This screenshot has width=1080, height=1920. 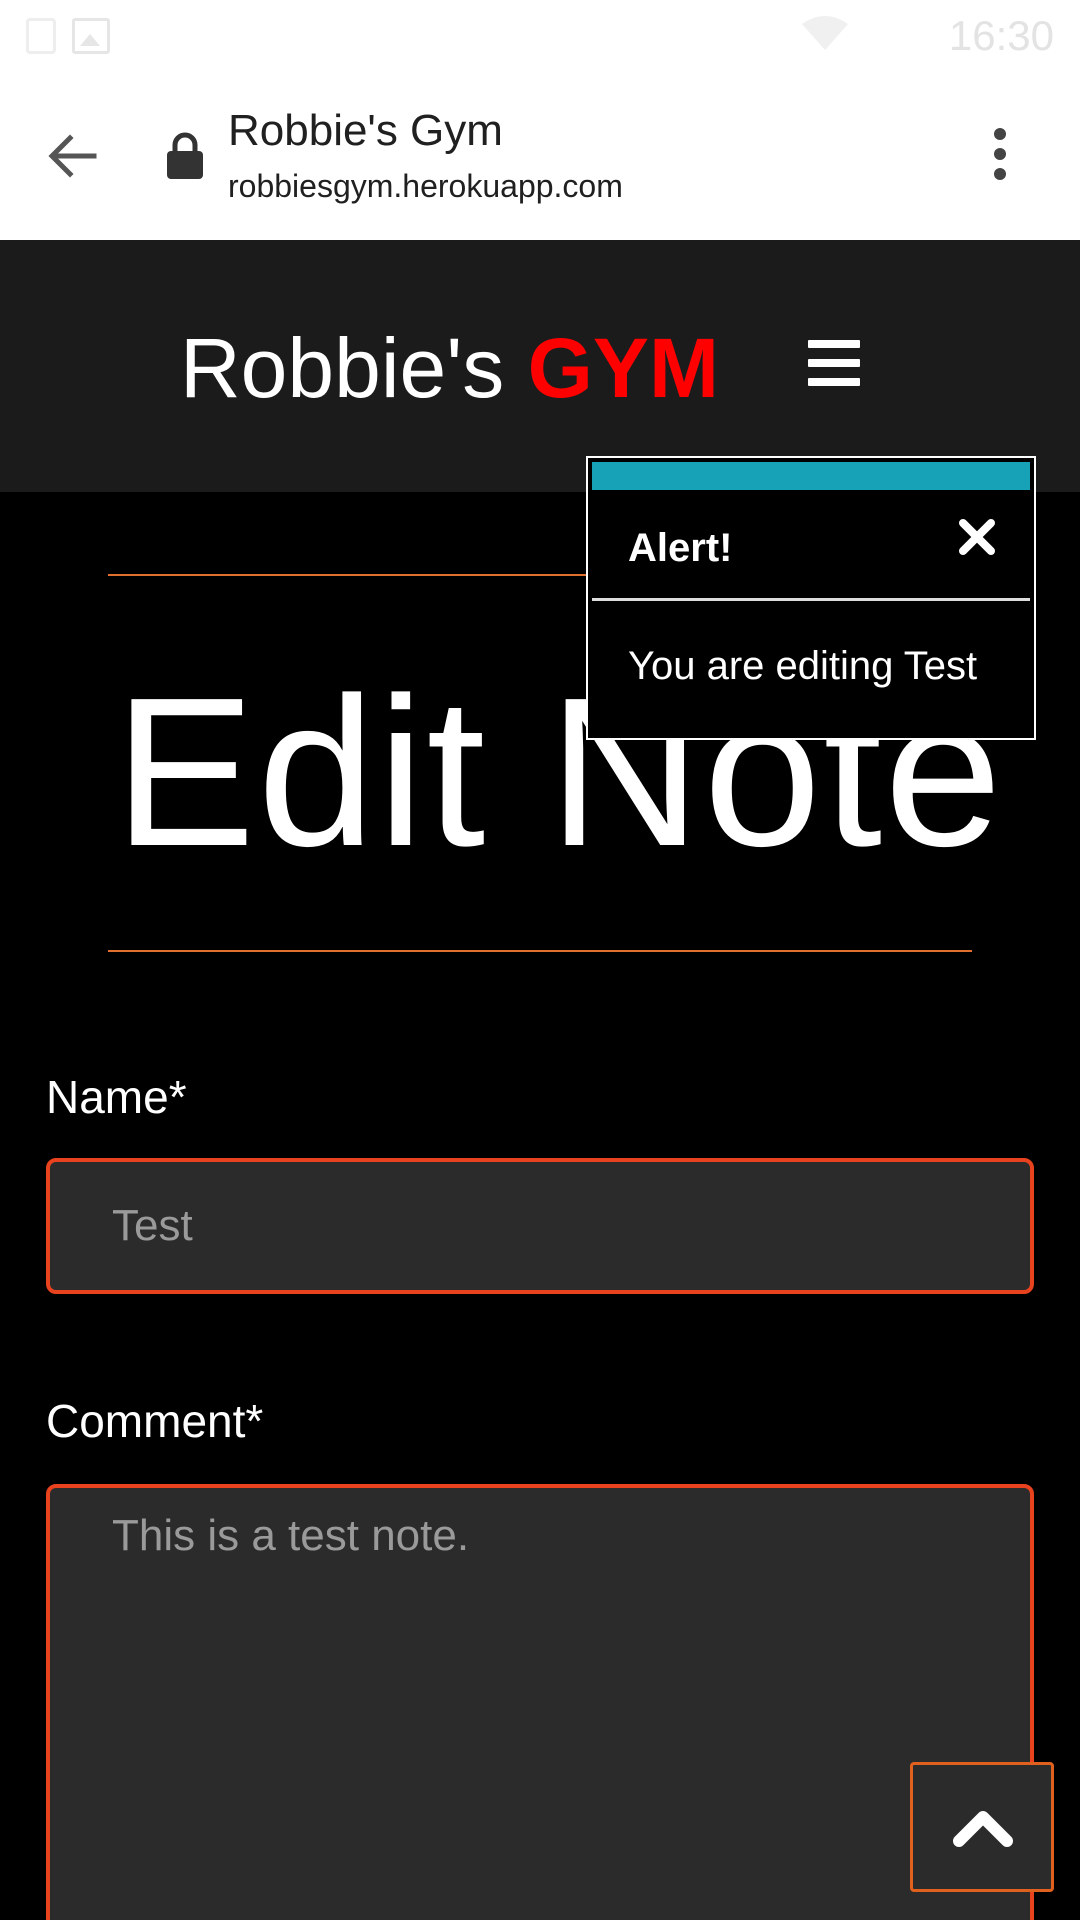 What do you see at coordinates (803, 666) in the screenshot?
I see `alert-message: You are editing Test` at bounding box center [803, 666].